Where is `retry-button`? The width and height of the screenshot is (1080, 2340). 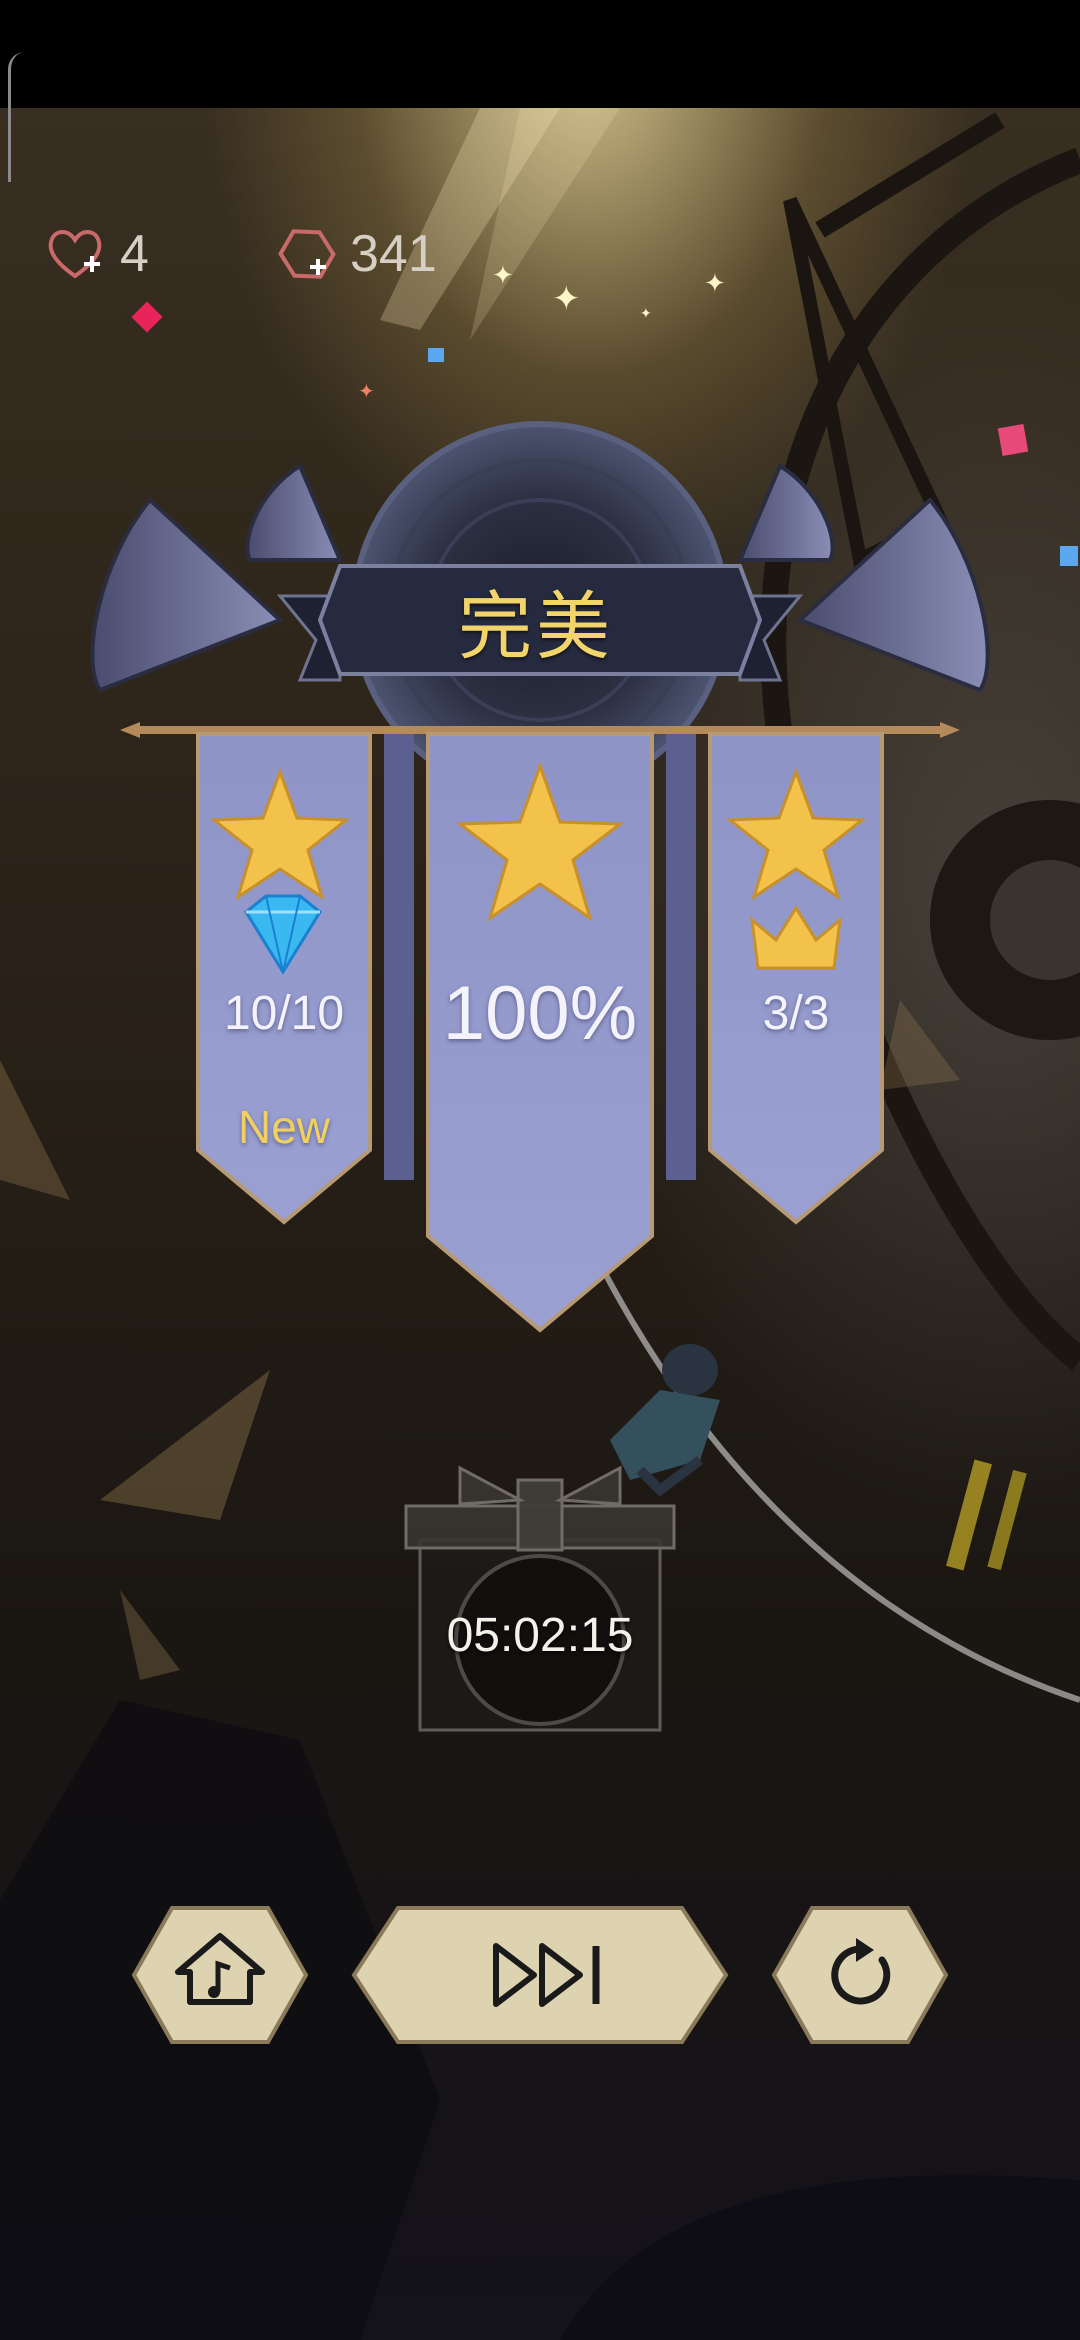
retry-button is located at coordinates (860, 1975).